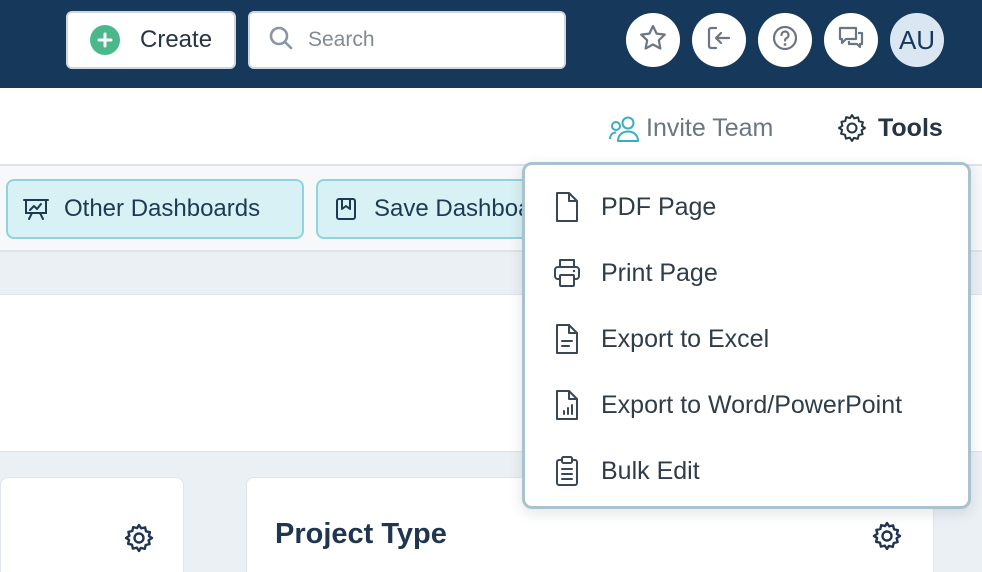 This screenshot has height=572, width=982. What do you see at coordinates (36, 209) in the screenshot?
I see `presentation-icon` at bounding box center [36, 209].